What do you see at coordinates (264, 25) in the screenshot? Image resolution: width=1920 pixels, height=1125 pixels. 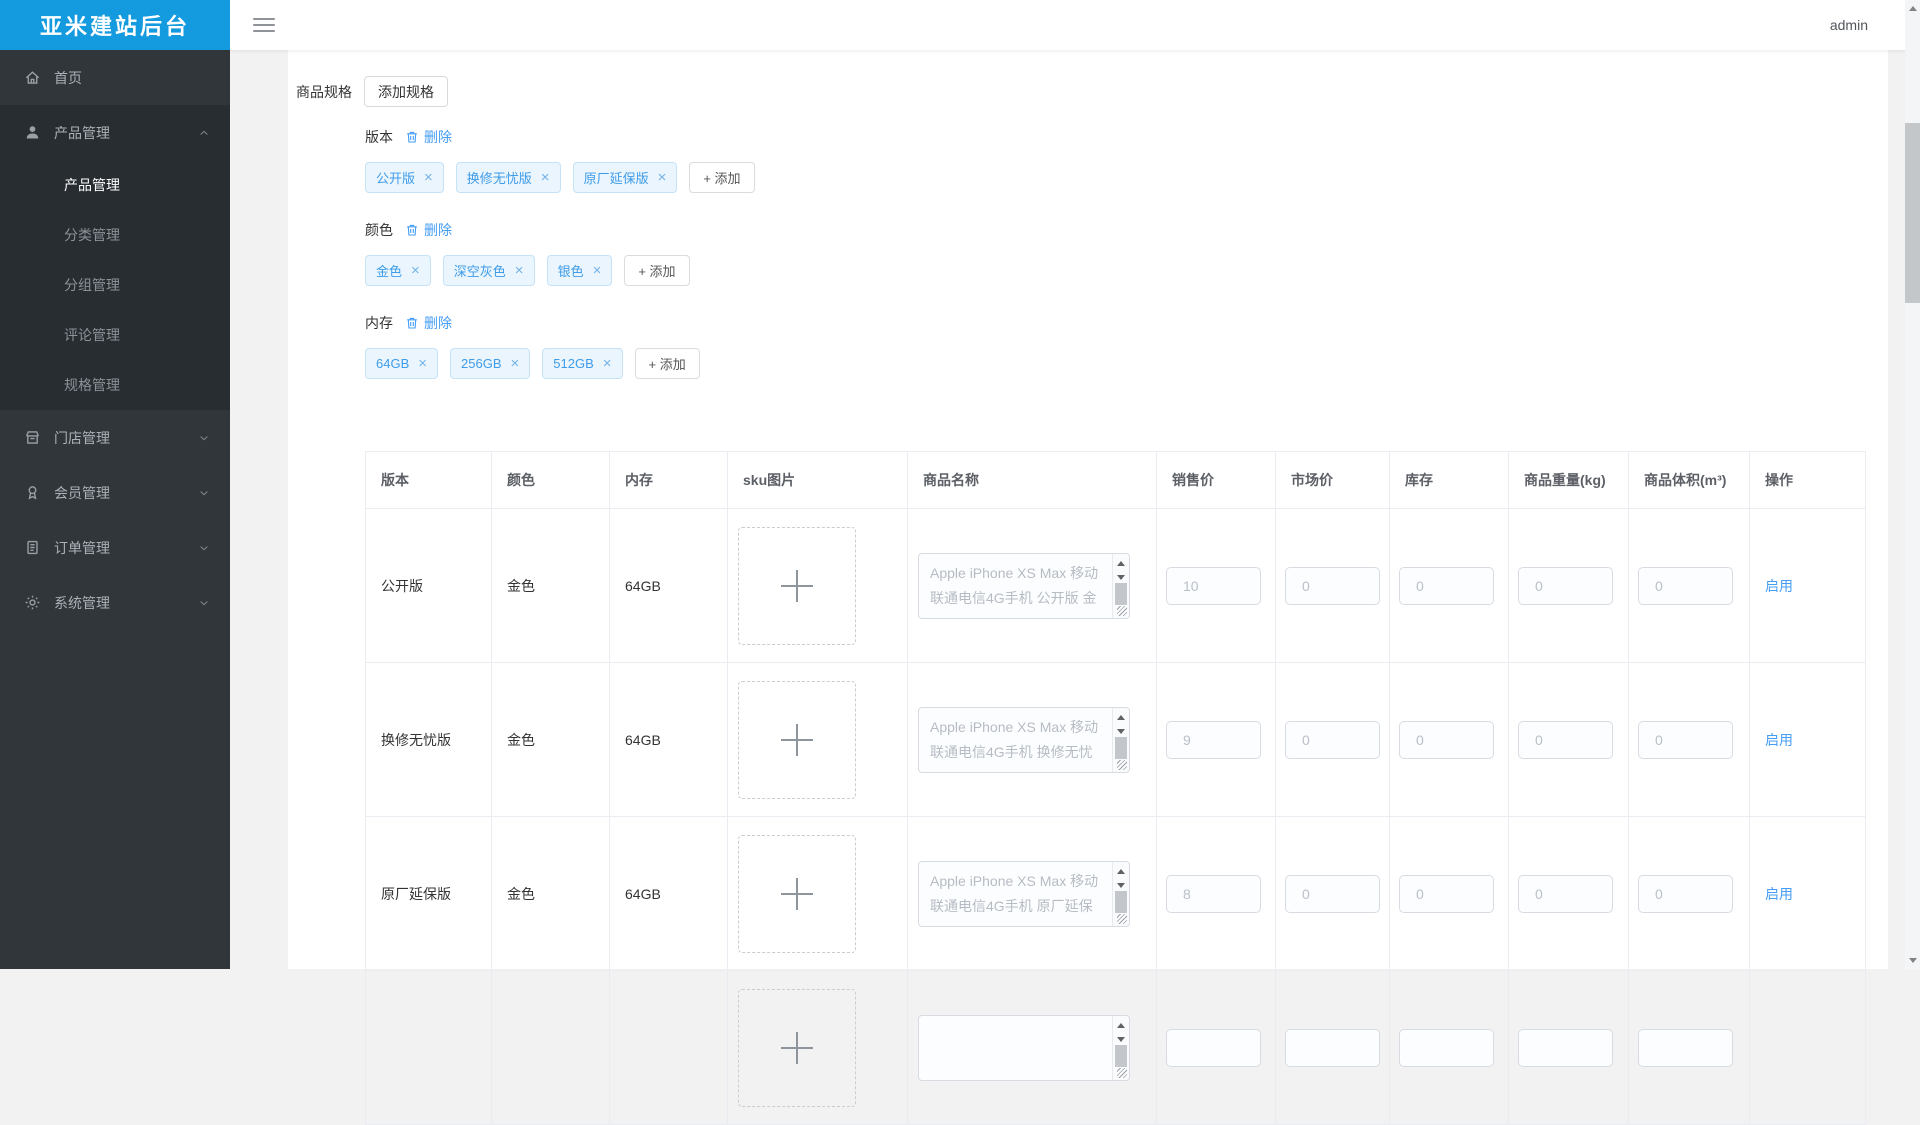 I see `menu-toggle-icon` at bounding box center [264, 25].